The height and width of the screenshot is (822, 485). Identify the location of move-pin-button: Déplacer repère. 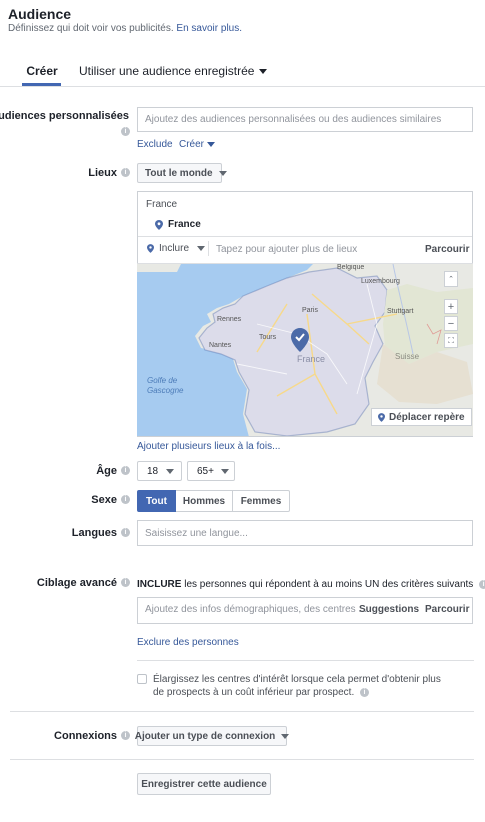
(421, 417).